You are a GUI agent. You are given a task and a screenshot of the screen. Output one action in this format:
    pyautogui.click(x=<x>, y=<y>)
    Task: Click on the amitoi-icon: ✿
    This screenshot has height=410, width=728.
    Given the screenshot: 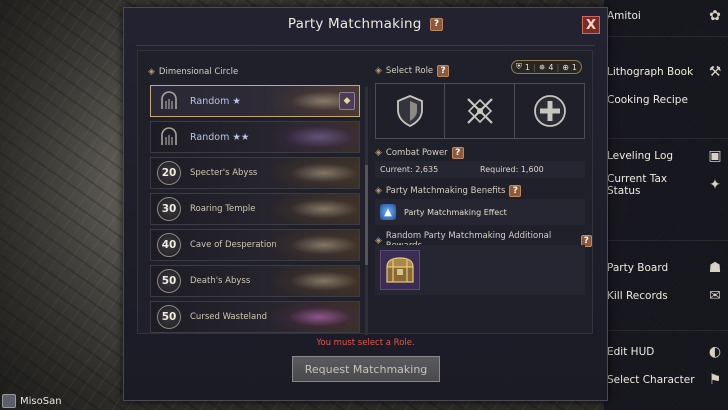 What is the action you would take?
    pyautogui.click(x=715, y=16)
    